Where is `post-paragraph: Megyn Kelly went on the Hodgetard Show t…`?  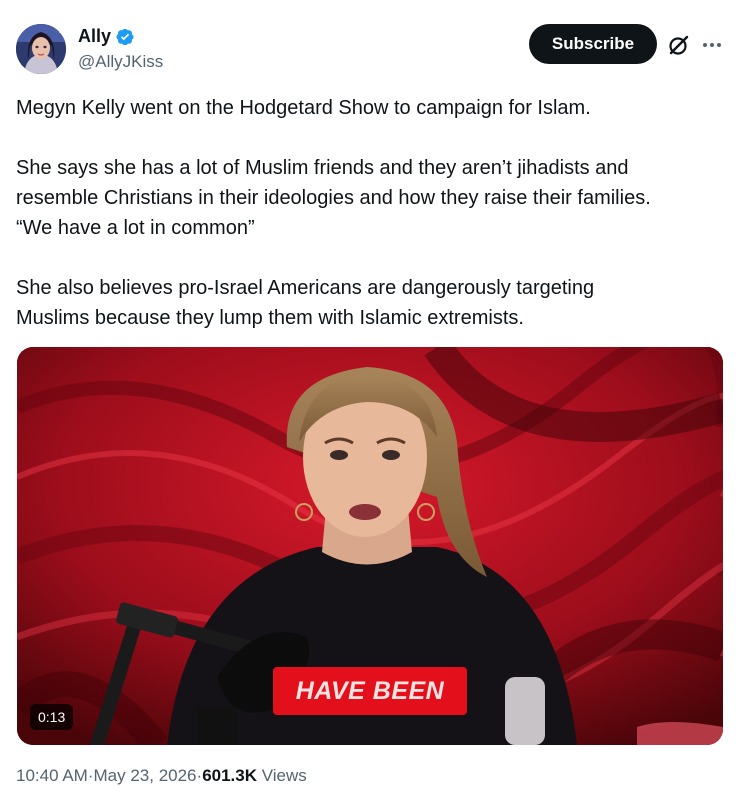
post-paragraph: Megyn Kelly went on the Hodgetard Show t… is located at coordinates (303, 108).